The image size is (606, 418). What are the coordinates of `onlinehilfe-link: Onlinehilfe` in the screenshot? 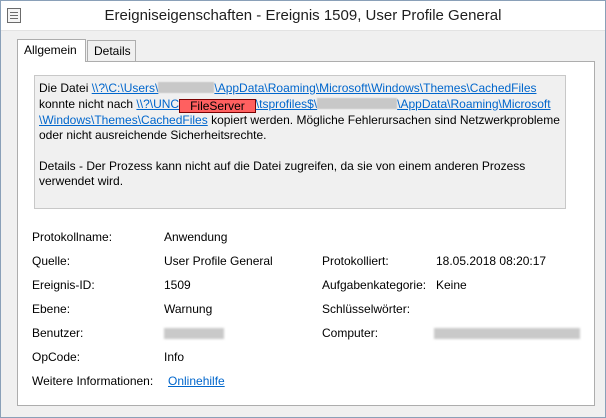 It's located at (196, 381).